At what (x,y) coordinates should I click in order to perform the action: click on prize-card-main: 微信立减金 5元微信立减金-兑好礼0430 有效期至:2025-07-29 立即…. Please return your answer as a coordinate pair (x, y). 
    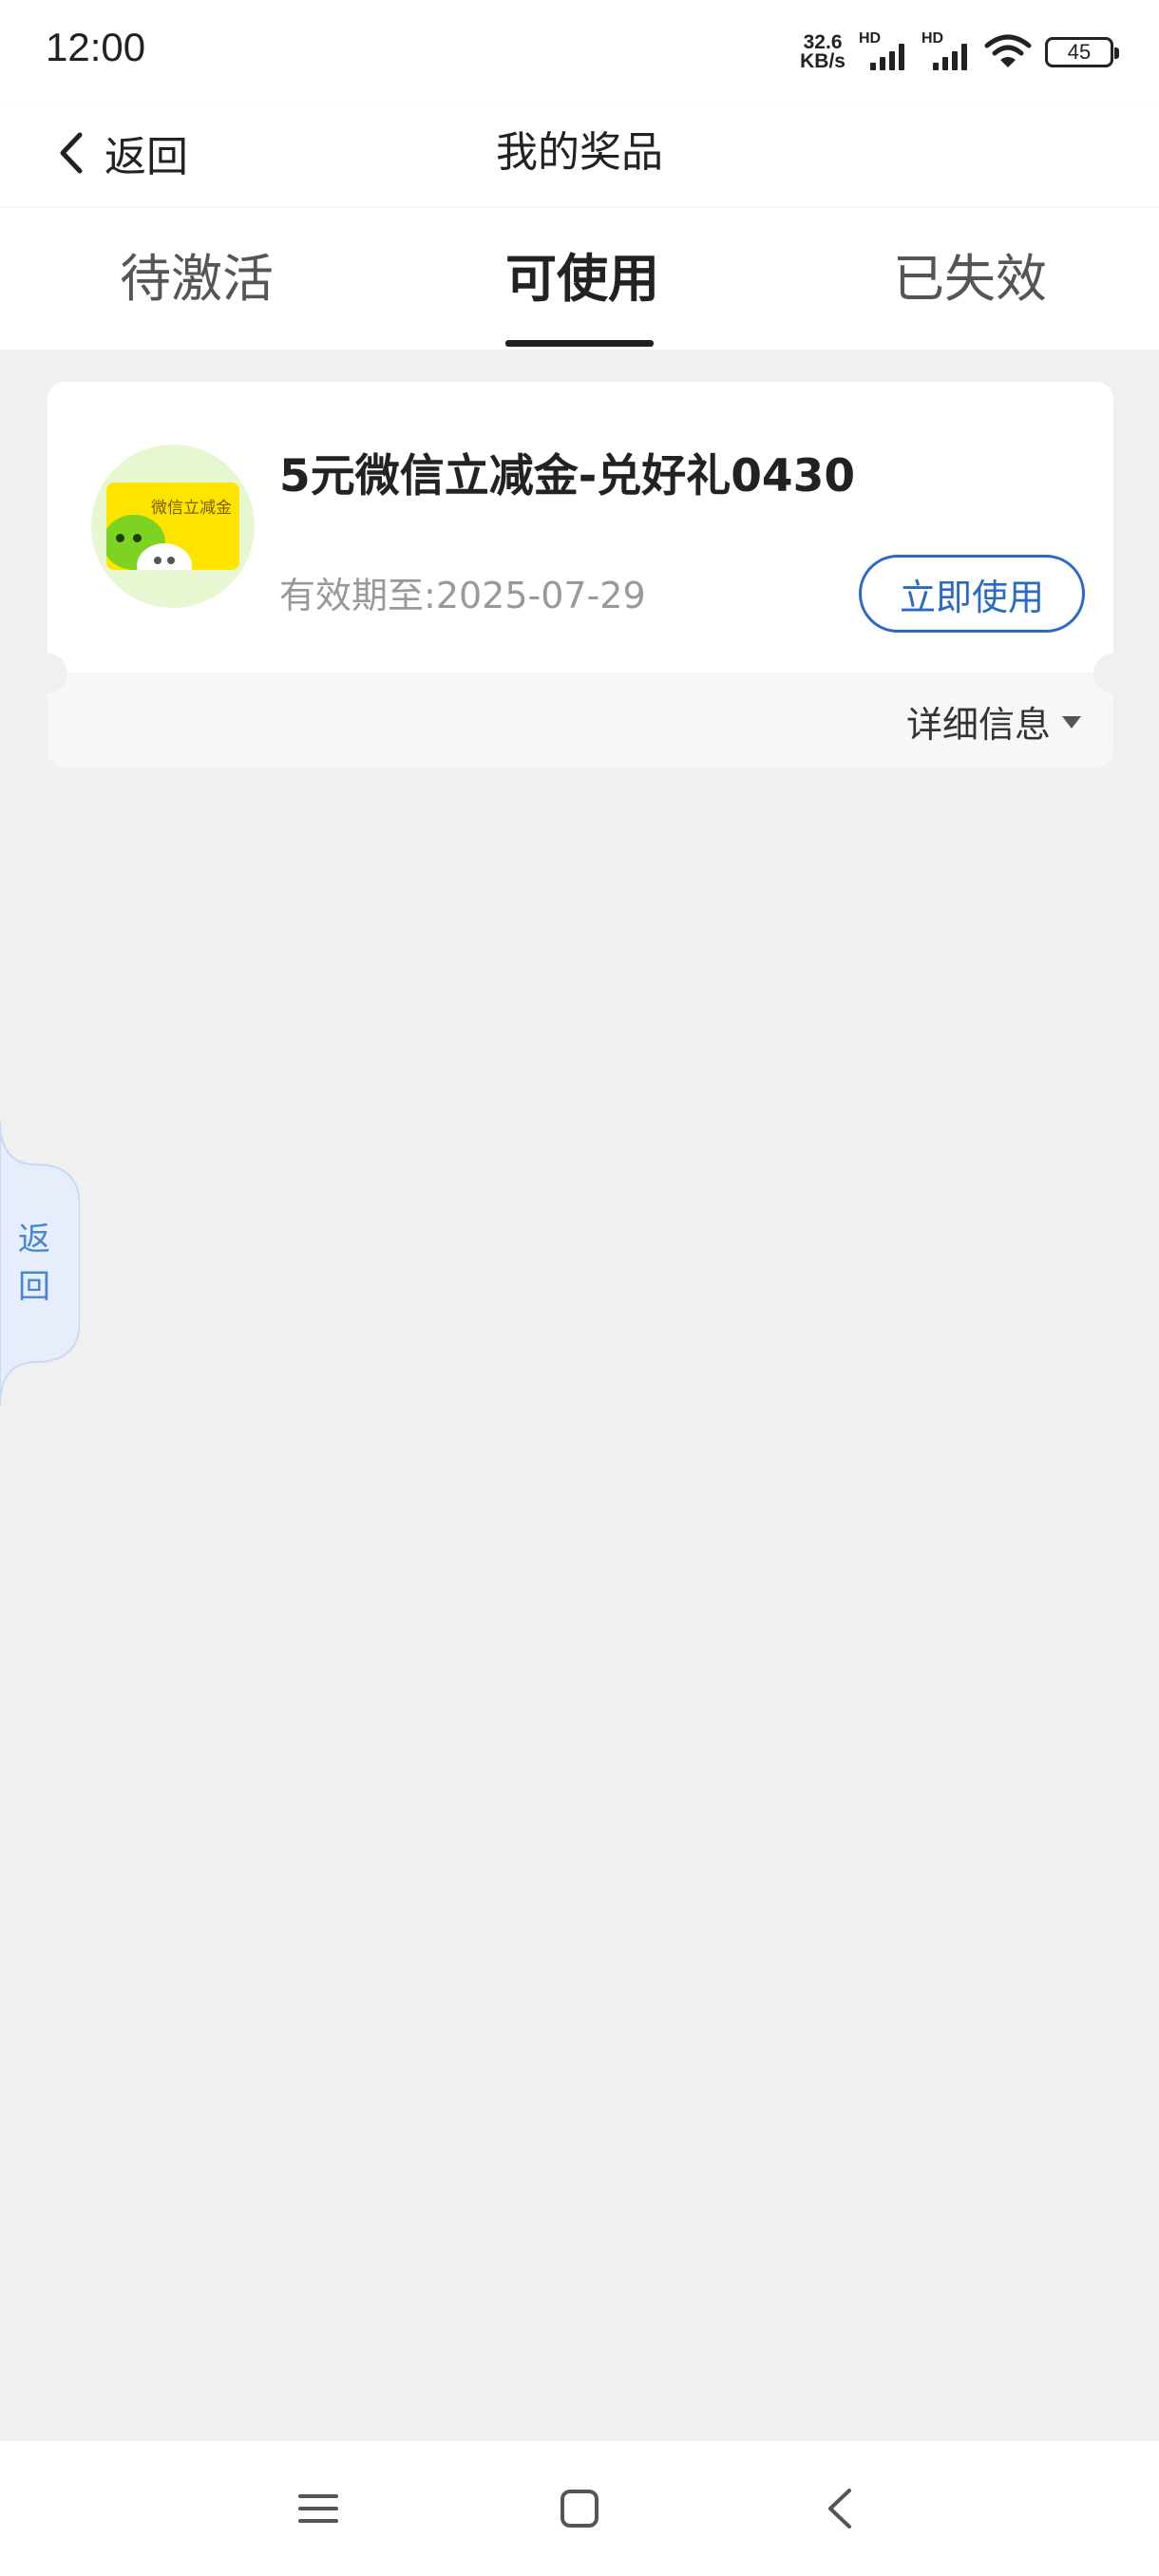
    Looking at the image, I should click on (580, 527).